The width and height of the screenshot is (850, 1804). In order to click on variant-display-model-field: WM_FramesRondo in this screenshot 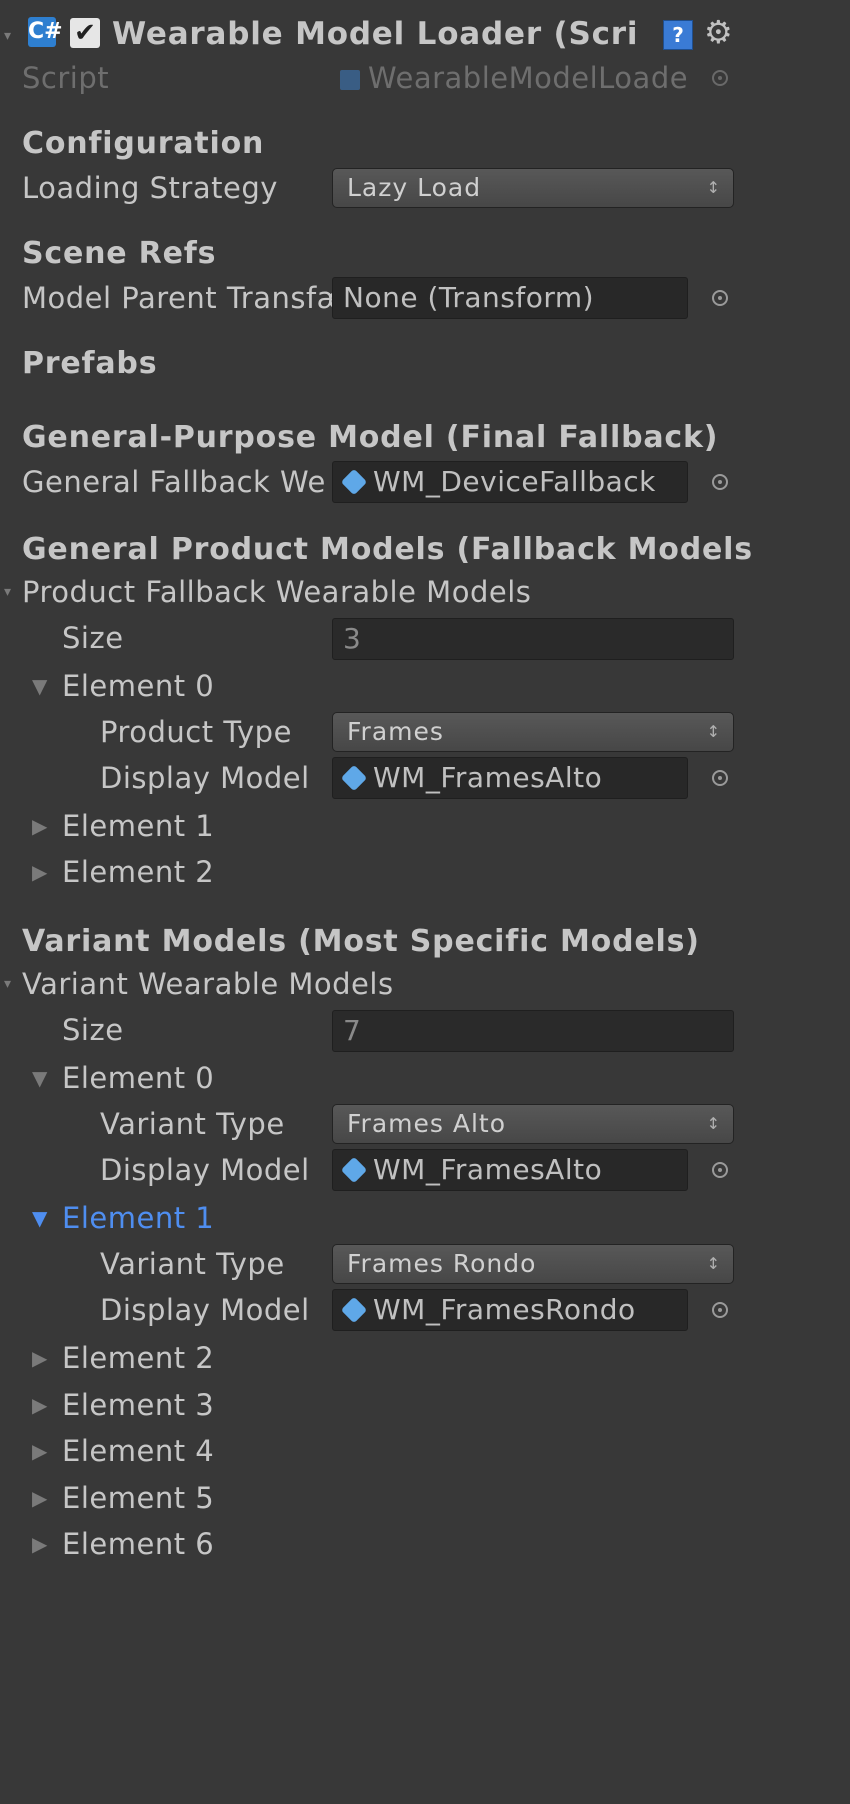, I will do `click(510, 1310)`.